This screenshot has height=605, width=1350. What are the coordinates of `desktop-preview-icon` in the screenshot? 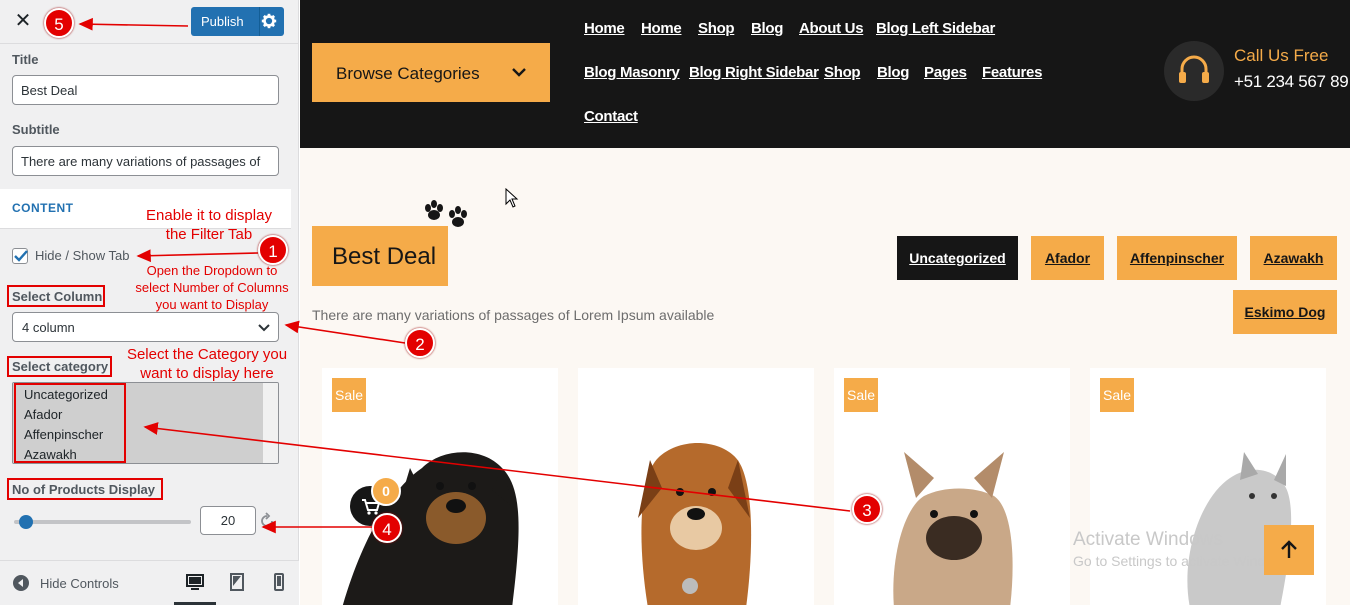 It's located at (195, 582).